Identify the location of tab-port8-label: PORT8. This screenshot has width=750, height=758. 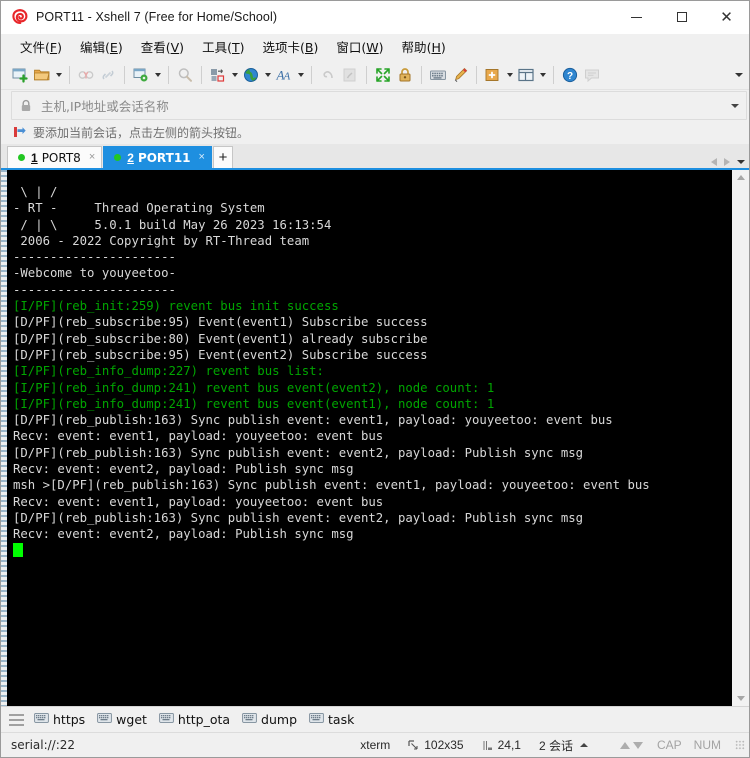
(61, 157).